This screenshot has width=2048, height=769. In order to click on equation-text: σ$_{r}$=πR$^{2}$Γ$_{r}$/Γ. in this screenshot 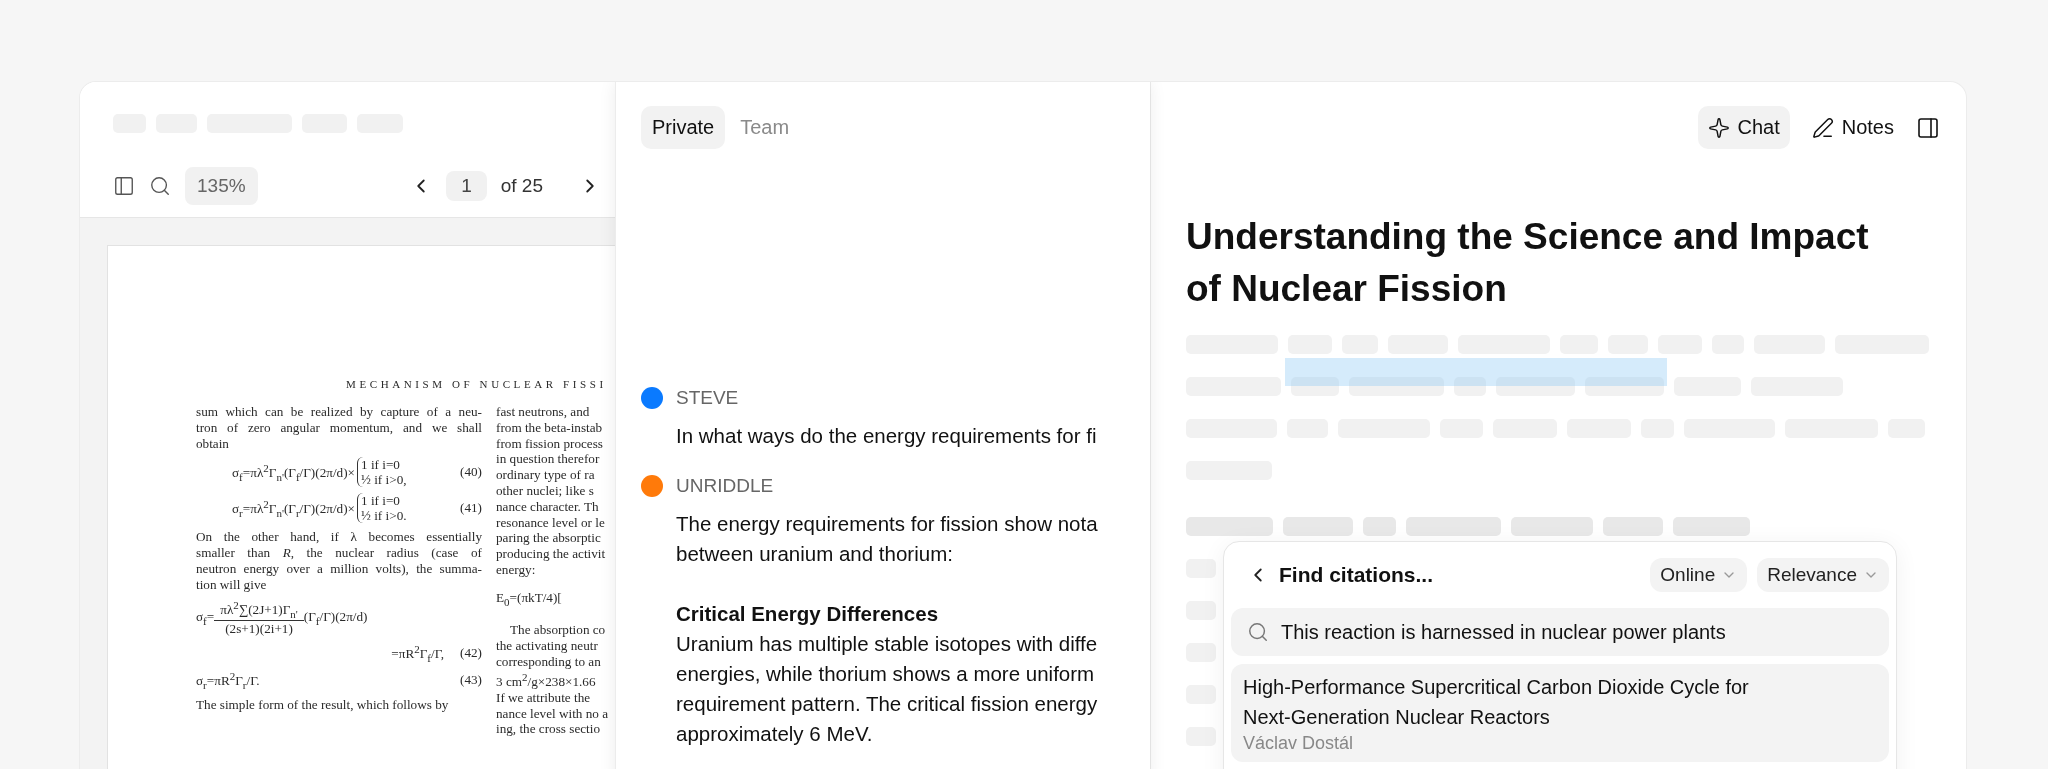, I will do `click(228, 680)`.